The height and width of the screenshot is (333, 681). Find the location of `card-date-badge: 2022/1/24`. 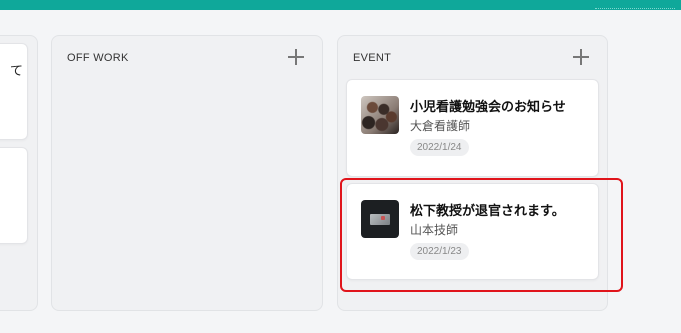

card-date-badge: 2022/1/24 is located at coordinates (439, 147).